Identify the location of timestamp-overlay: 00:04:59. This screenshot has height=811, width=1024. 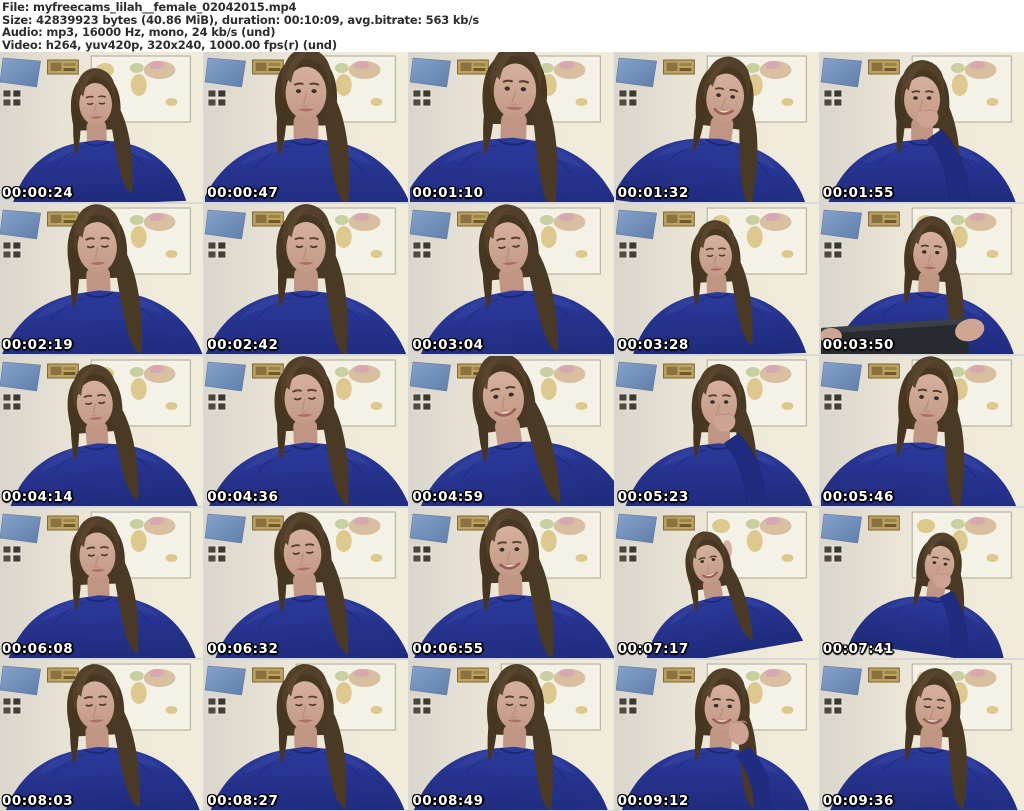
(448, 497).